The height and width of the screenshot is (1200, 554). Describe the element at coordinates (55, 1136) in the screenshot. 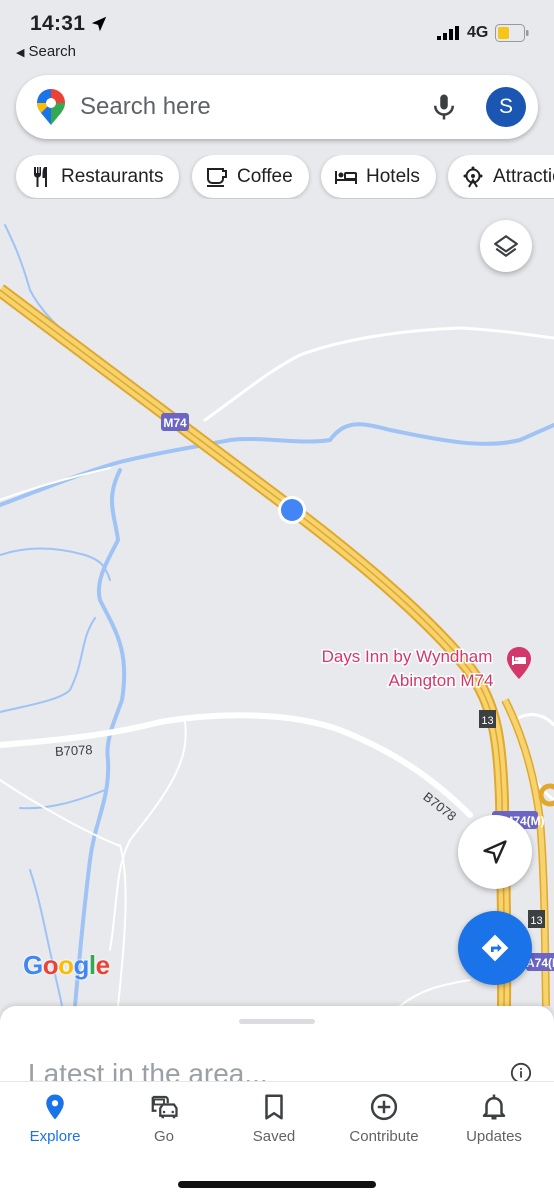

I see `tab-label: Explore` at that location.